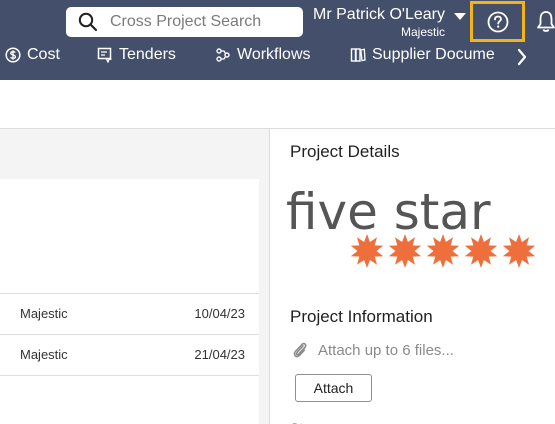 This screenshot has width=555, height=424. I want to click on row-date: 10/04/23, so click(219, 313).